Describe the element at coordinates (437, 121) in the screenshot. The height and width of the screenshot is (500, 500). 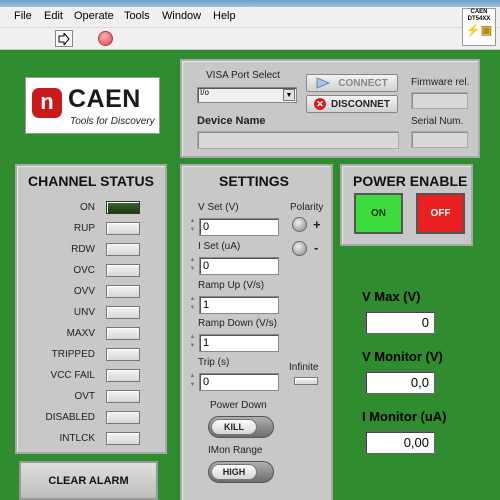
I see `serial-label: Serial Num.` at that location.